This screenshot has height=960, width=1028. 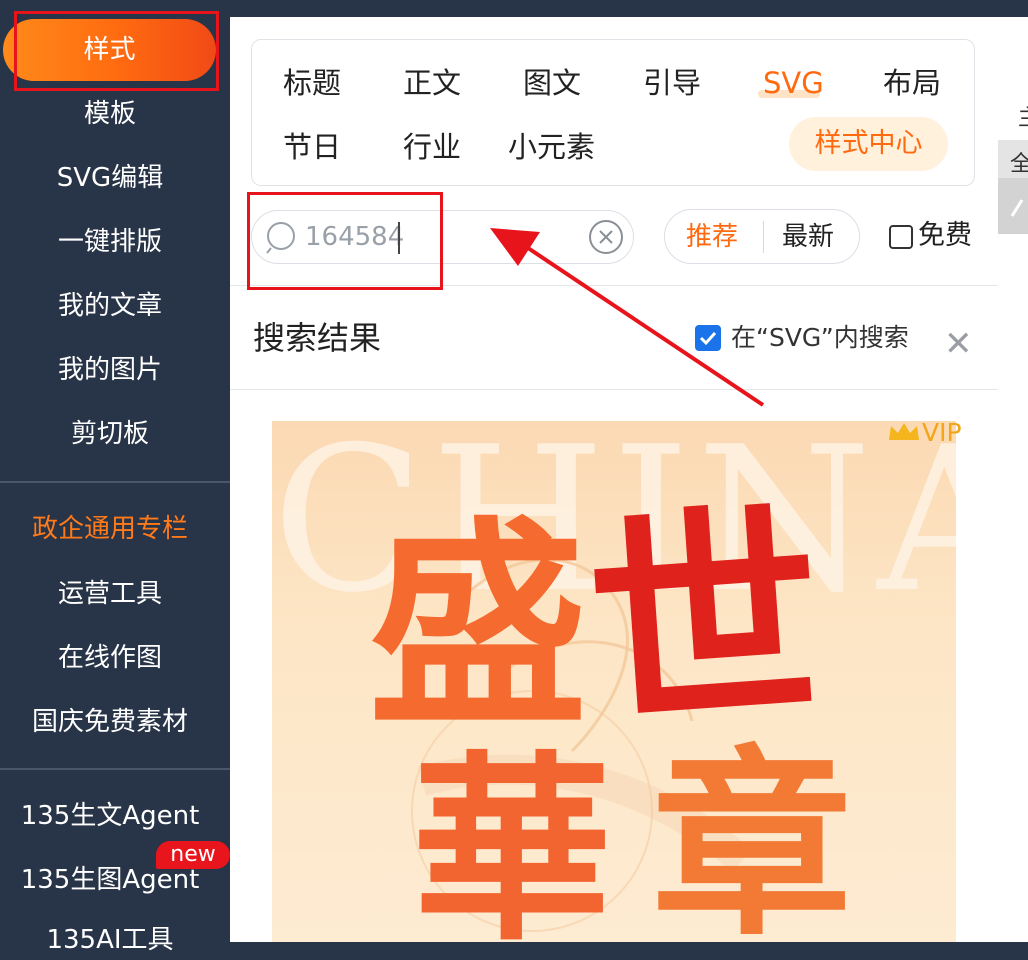 I want to click on divider, so click(x=614, y=389).